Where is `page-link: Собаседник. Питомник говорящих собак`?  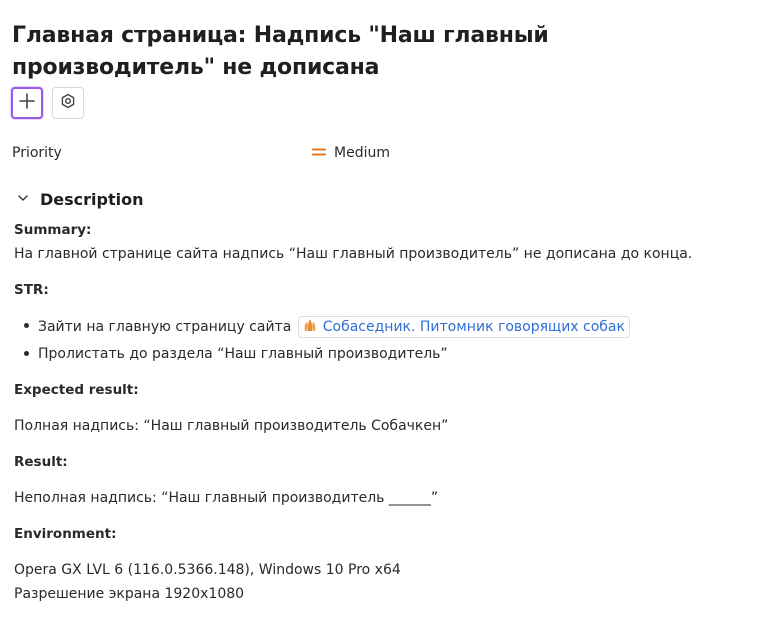 page-link: Собаседник. Питомник говорящих собак is located at coordinates (463, 327).